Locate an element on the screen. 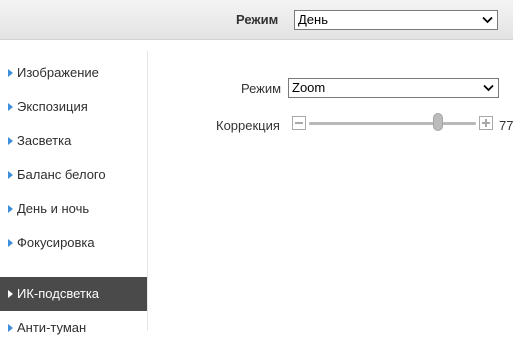 Image resolution: width=513 pixels, height=345 pixels. sidebar-item-label: Экспозиция is located at coordinates (52, 106).